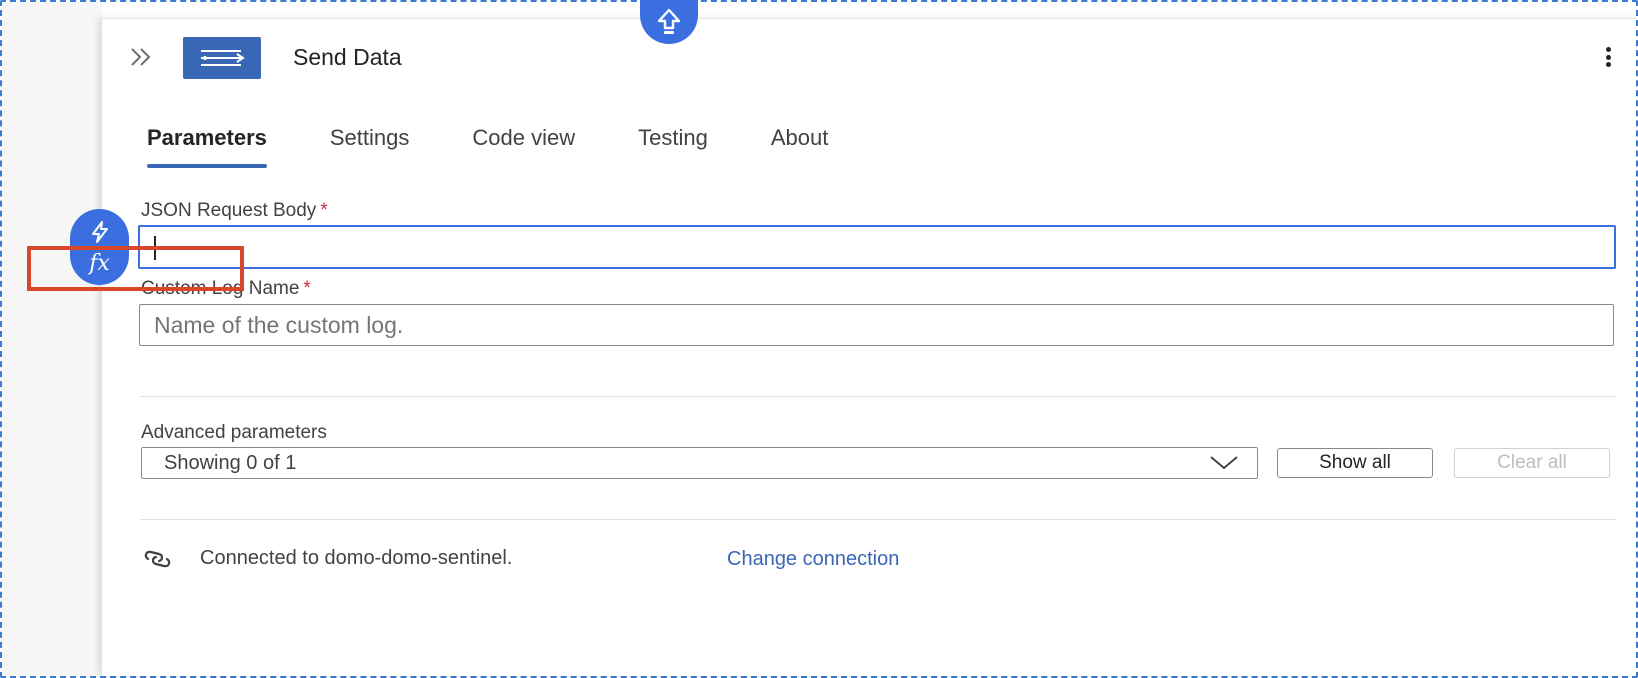 The image size is (1638, 678). What do you see at coordinates (234, 432) in the screenshot?
I see `advanced-parameters-label: Advanced parameters` at bounding box center [234, 432].